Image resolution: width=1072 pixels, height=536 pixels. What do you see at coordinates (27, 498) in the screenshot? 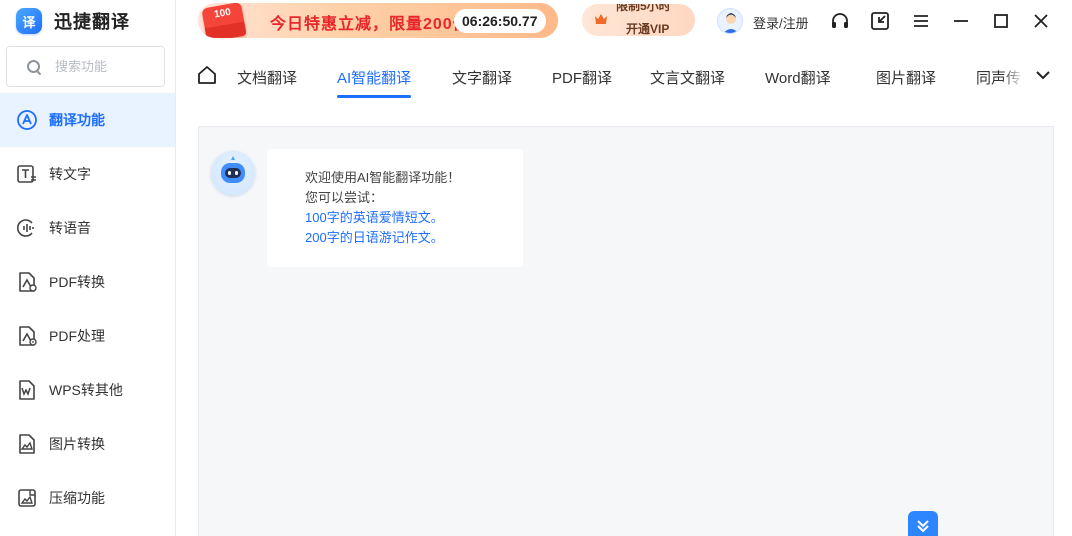
I see `compress-icon` at bounding box center [27, 498].